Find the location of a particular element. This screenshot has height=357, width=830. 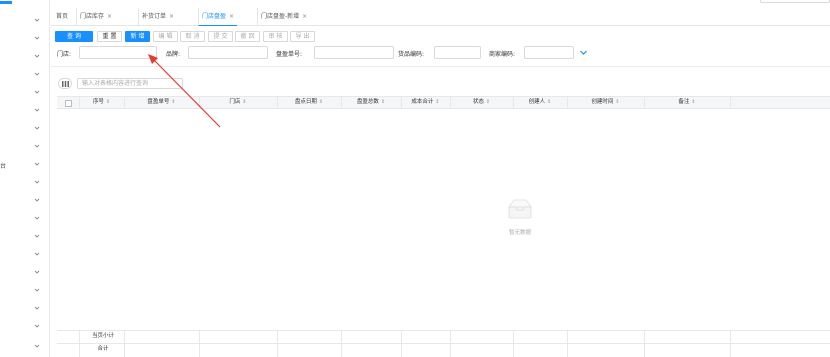

col-creator: 创建人 ⇕ is located at coordinates (540, 102).